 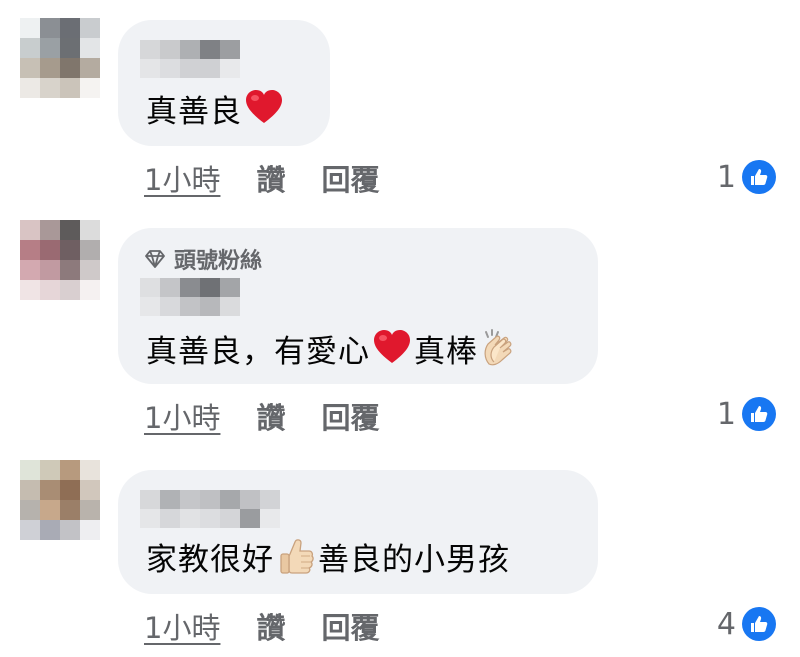 What do you see at coordinates (224, 83) in the screenshot?
I see `comment-bubble: 真善良` at bounding box center [224, 83].